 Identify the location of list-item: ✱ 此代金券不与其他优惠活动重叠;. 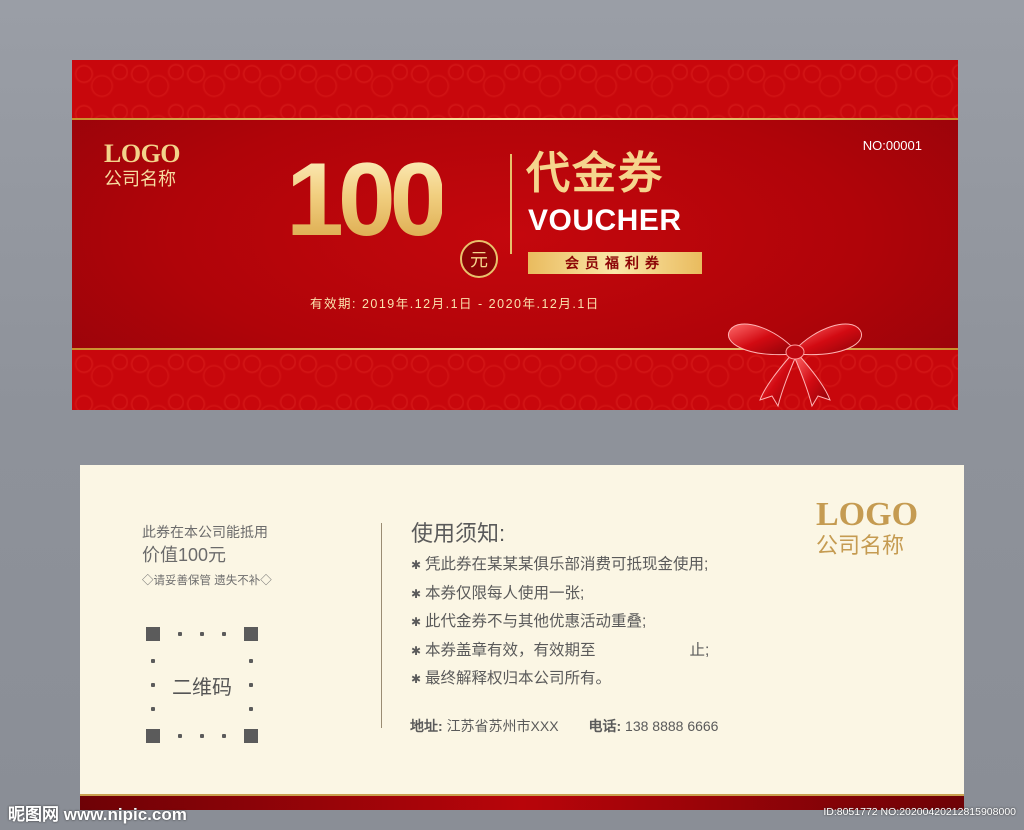
(560, 622).